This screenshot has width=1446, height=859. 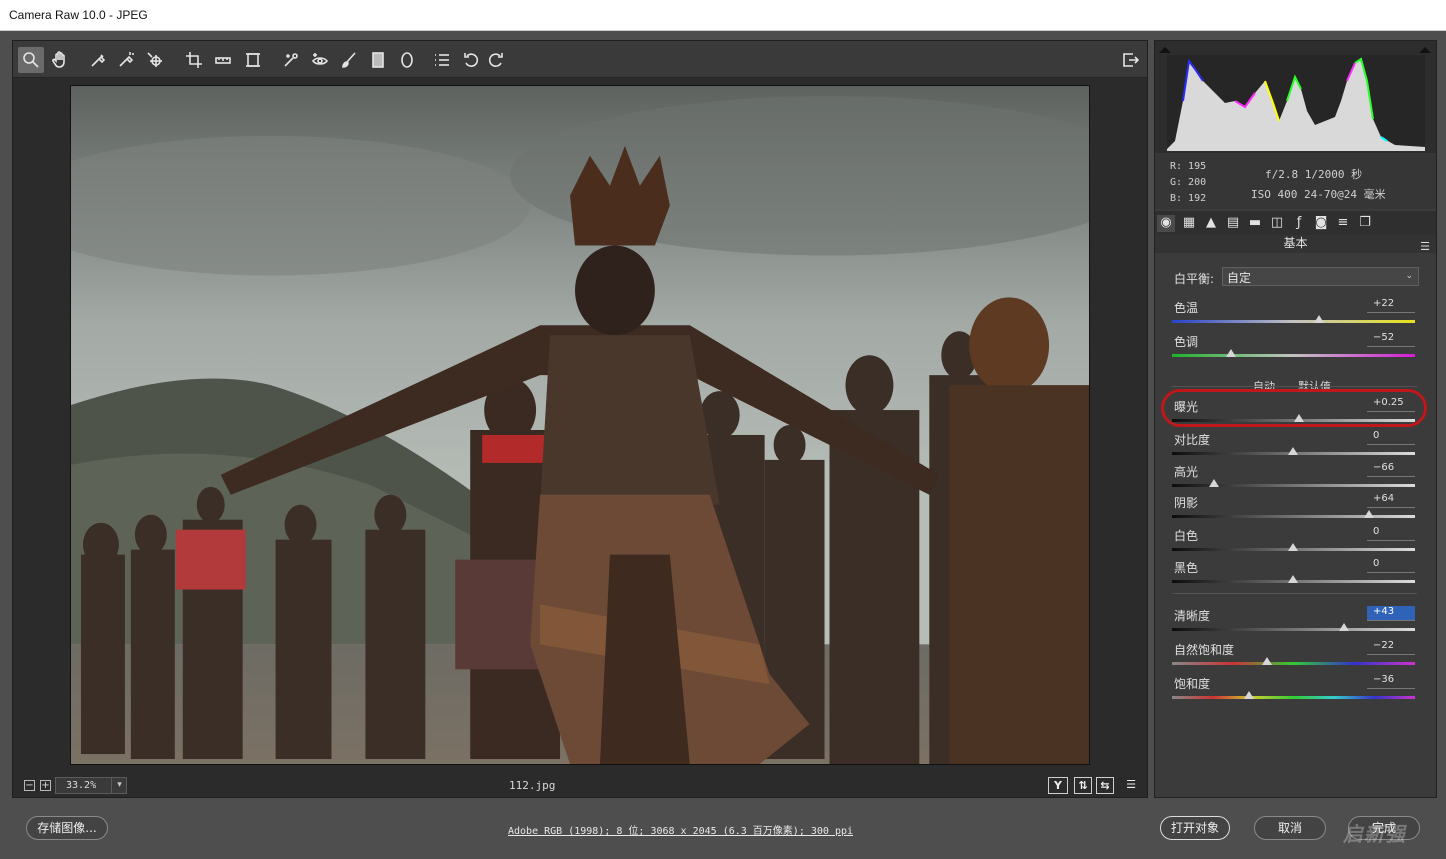 I want to click on zoom-icon, so click(x=31, y=60).